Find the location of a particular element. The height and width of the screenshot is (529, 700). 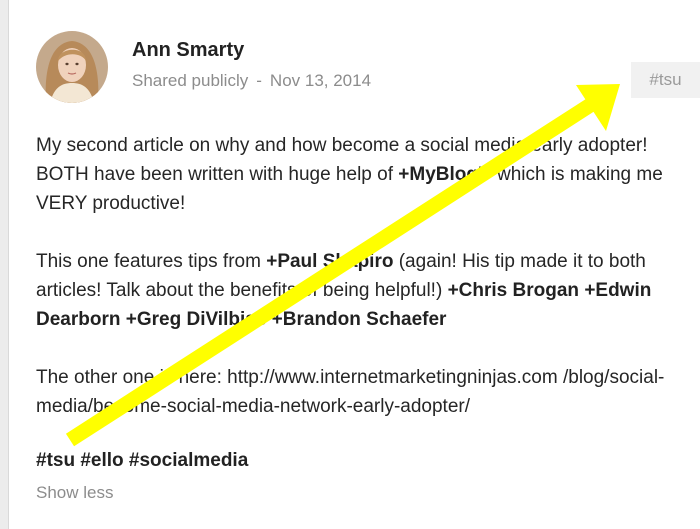

page-edge is located at coordinates (4, 264).